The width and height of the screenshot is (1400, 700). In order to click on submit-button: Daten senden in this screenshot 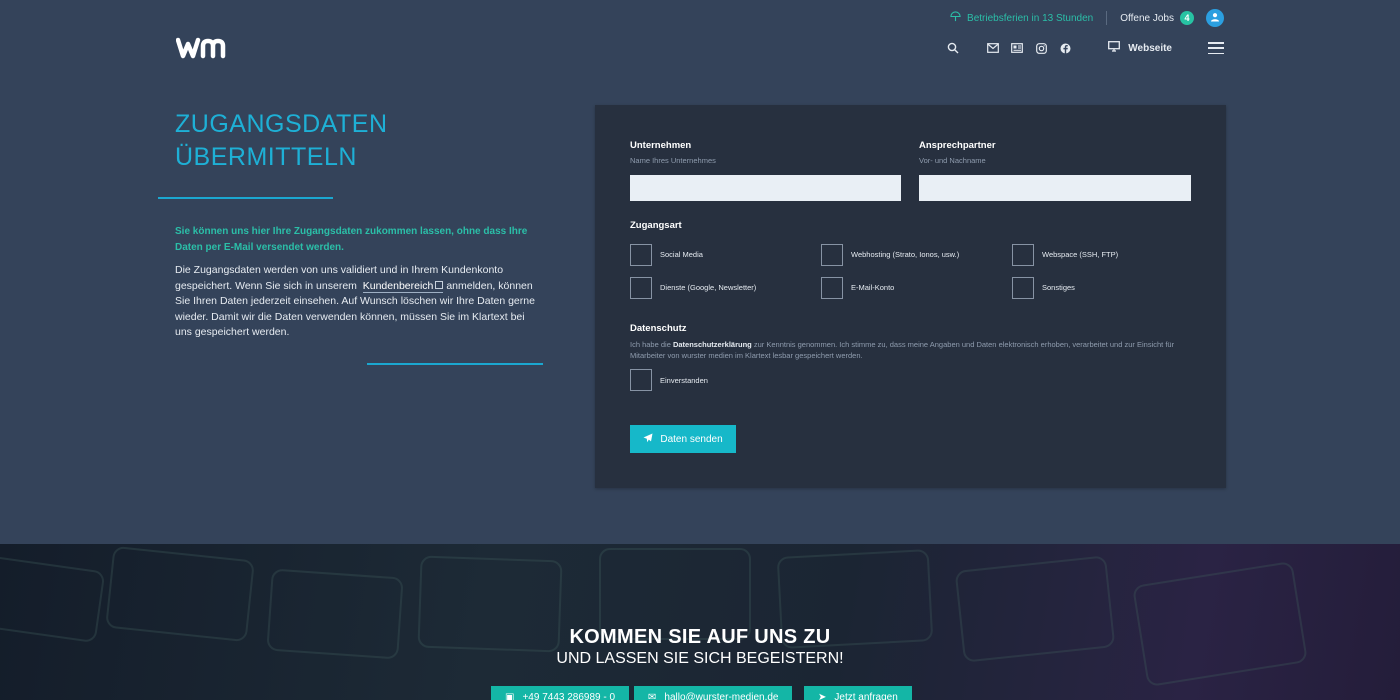, I will do `click(683, 439)`.